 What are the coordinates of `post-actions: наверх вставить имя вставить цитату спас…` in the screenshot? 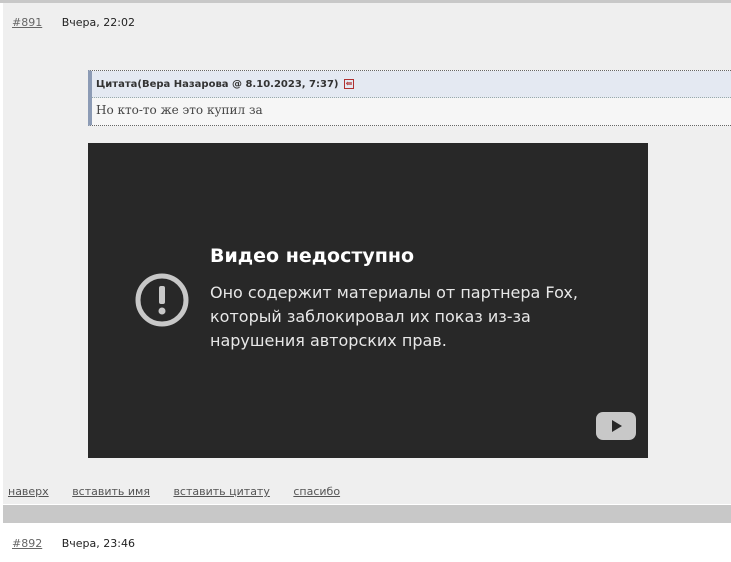 It's located at (184, 491).